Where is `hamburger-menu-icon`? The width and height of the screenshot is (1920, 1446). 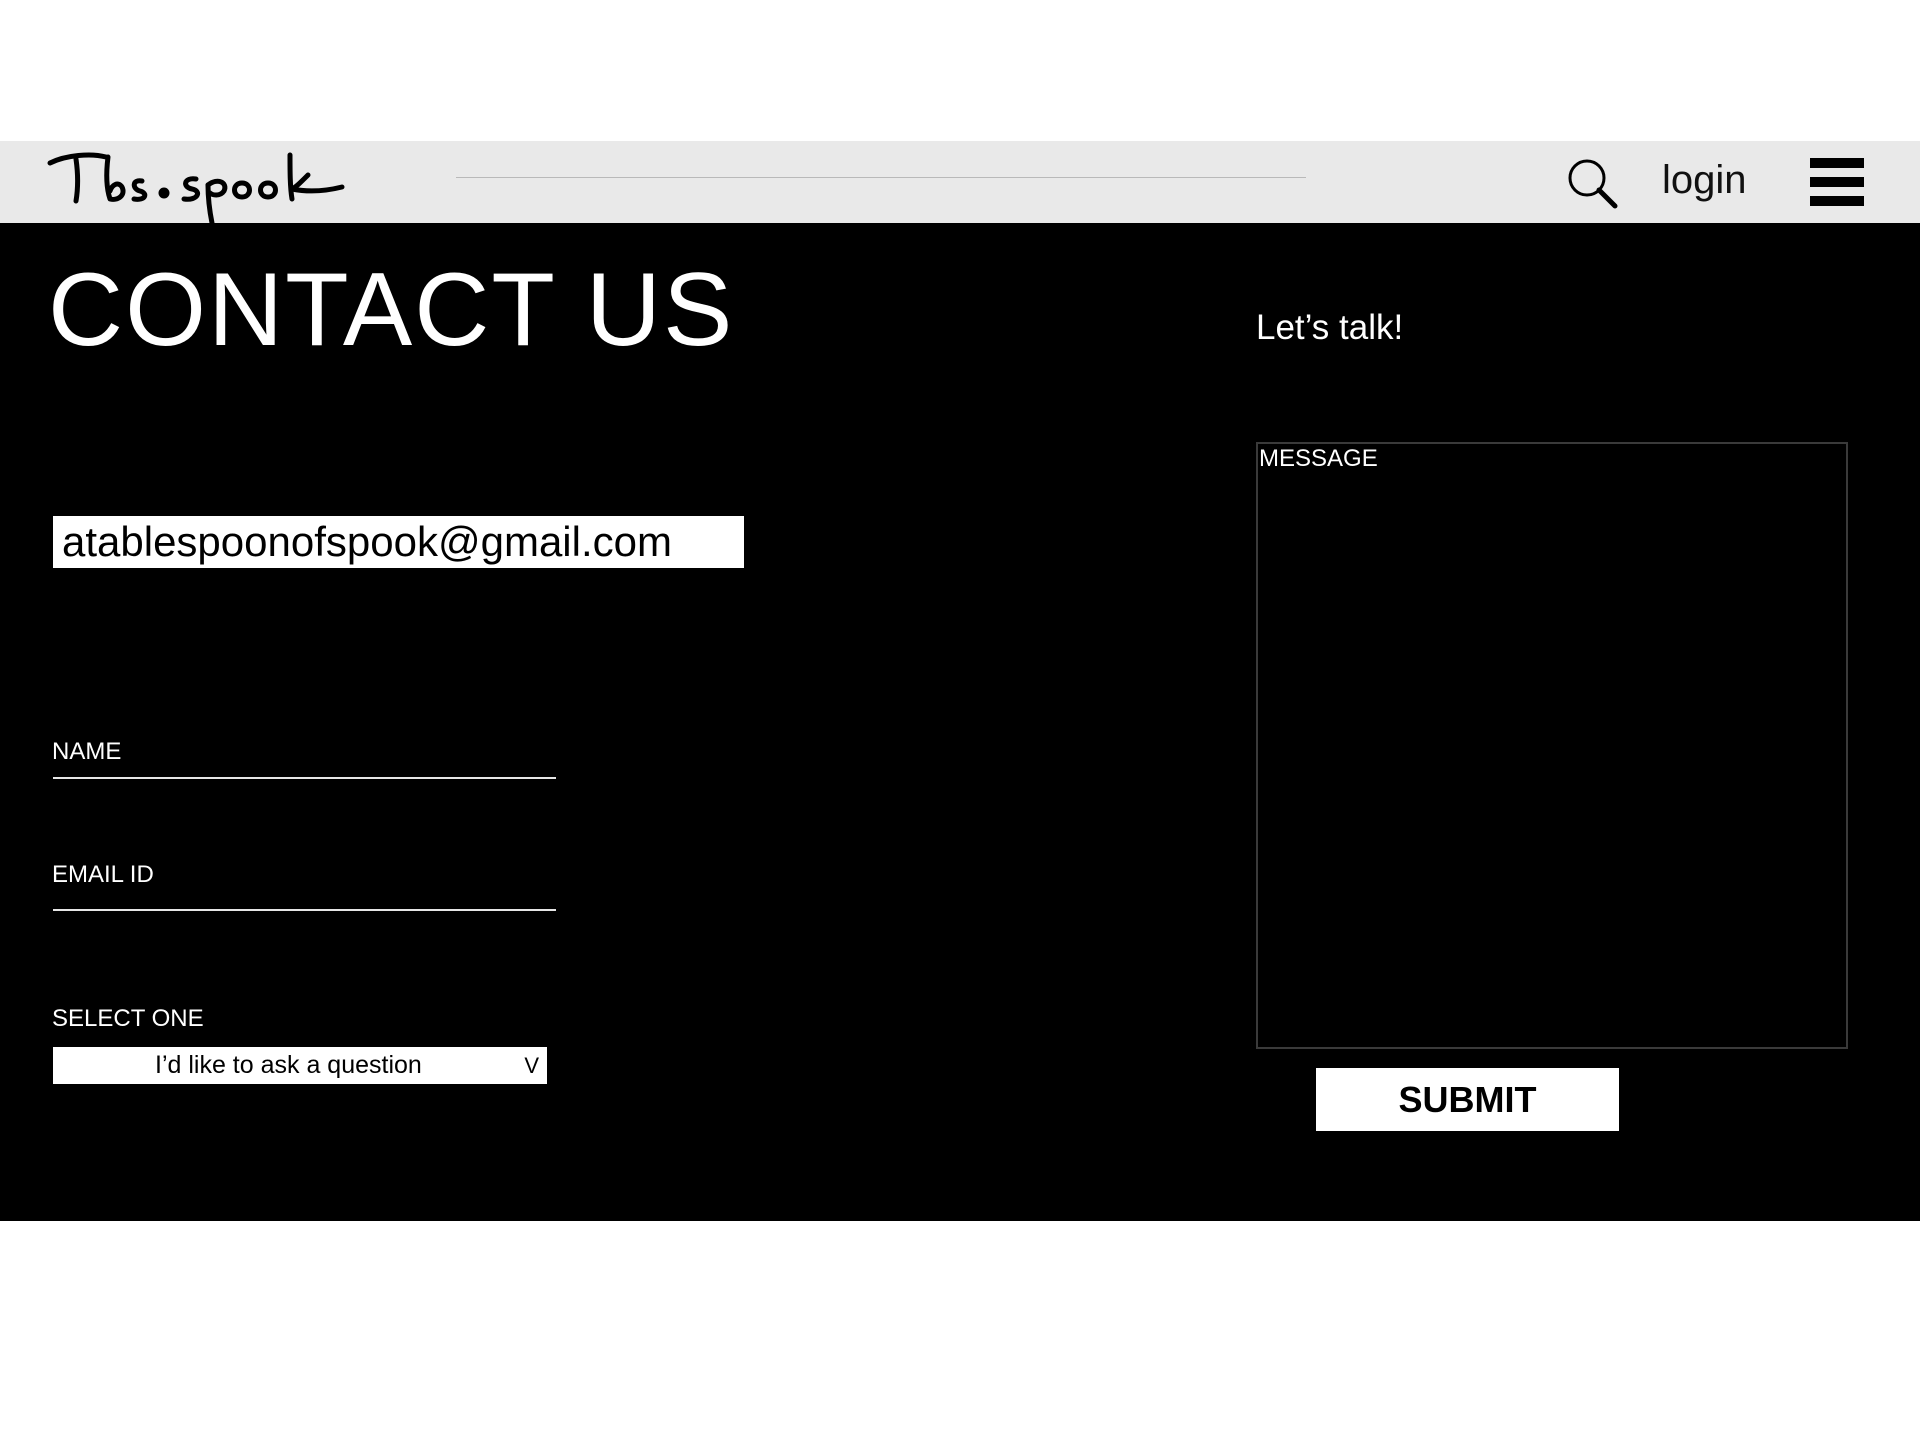 hamburger-menu-icon is located at coordinates (1837, 182).